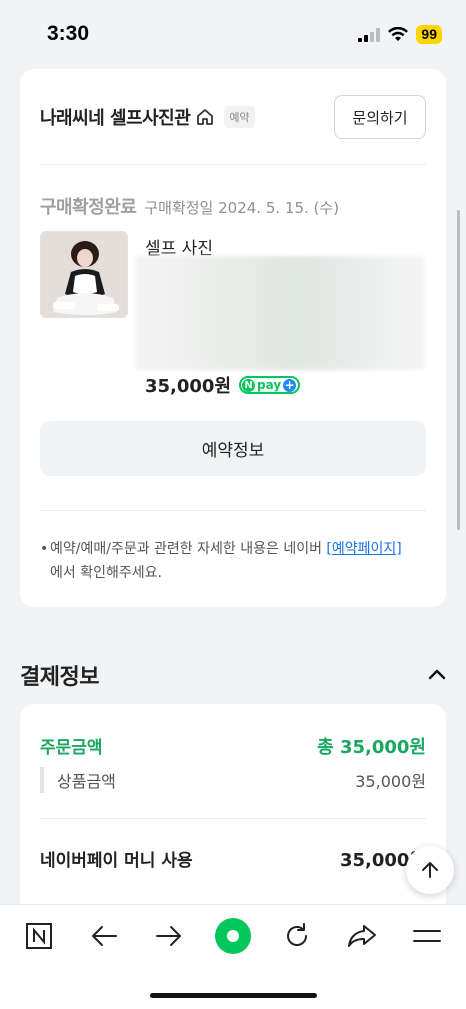 Image resolution: width=466 pixels, height=1009 pixels. I want to click on product-amount-value: 35,000원, so click(390, 781).